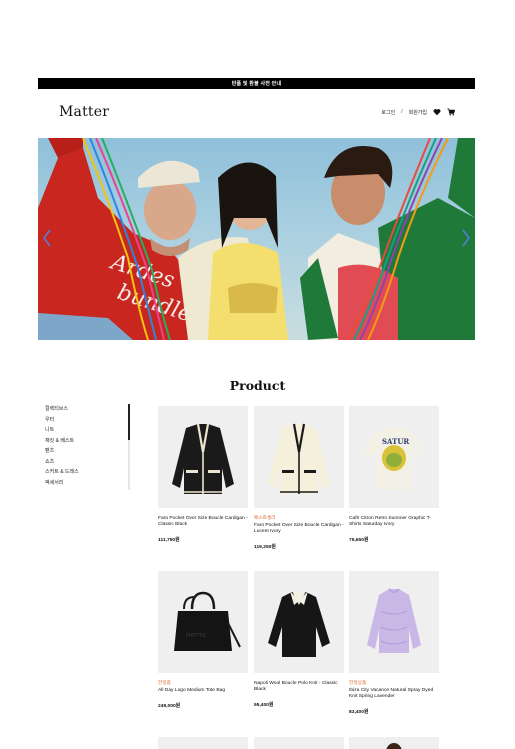  Describe the element at coordinates (257, 385) in the screenshot. I see `section-title: Product` at that location.